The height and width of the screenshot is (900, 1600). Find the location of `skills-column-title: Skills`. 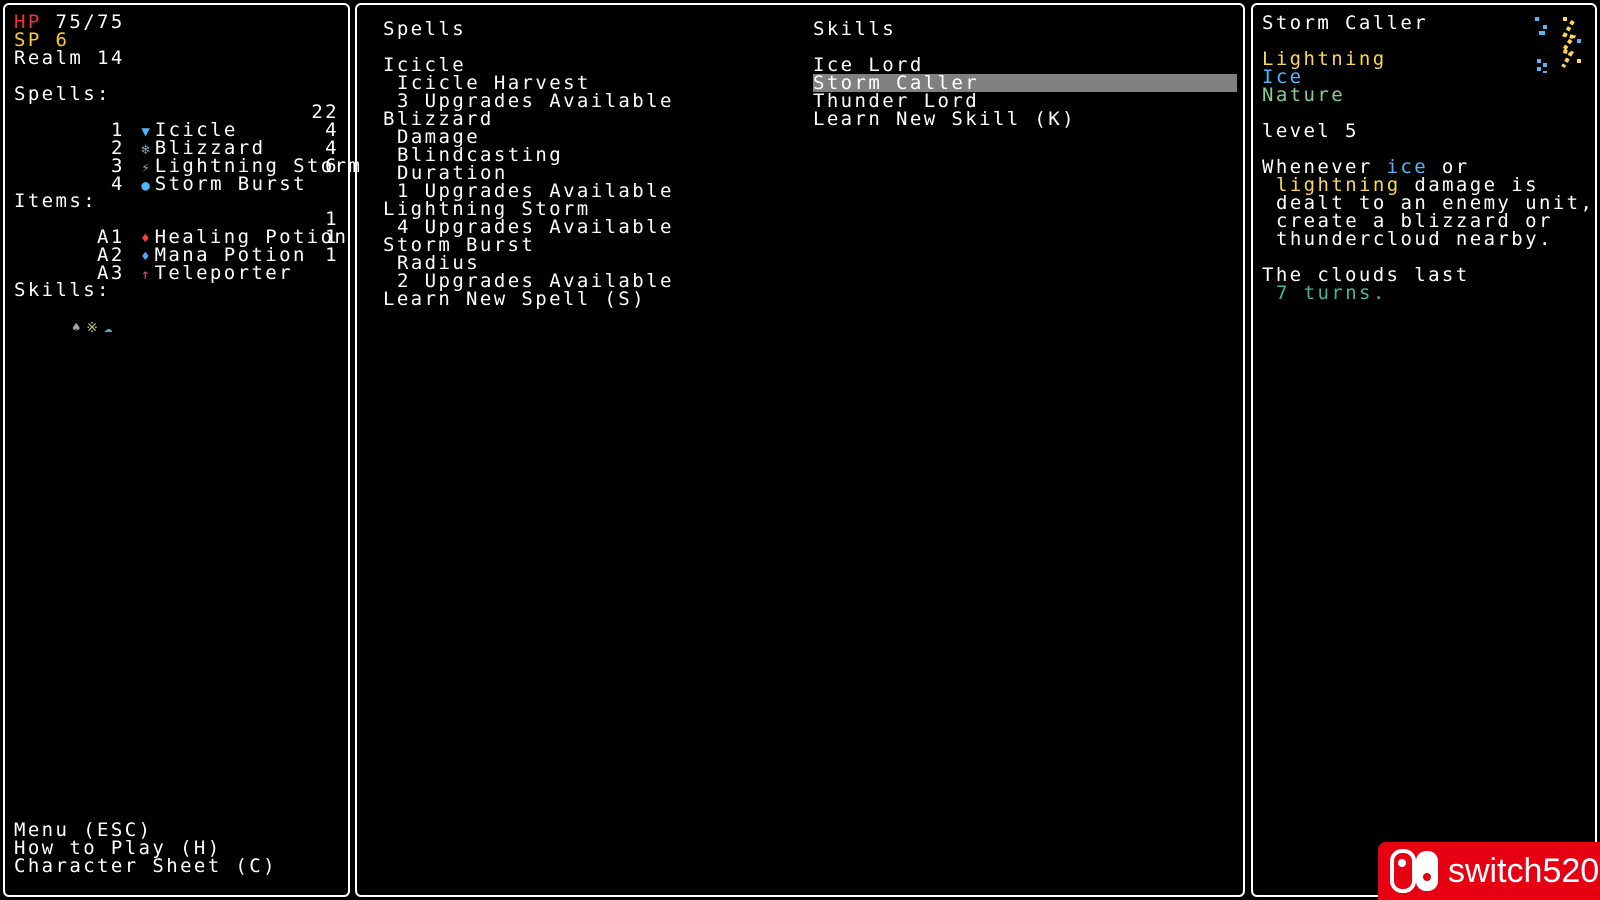

skills-column-title: Skills is located at coordinates (855, 29).